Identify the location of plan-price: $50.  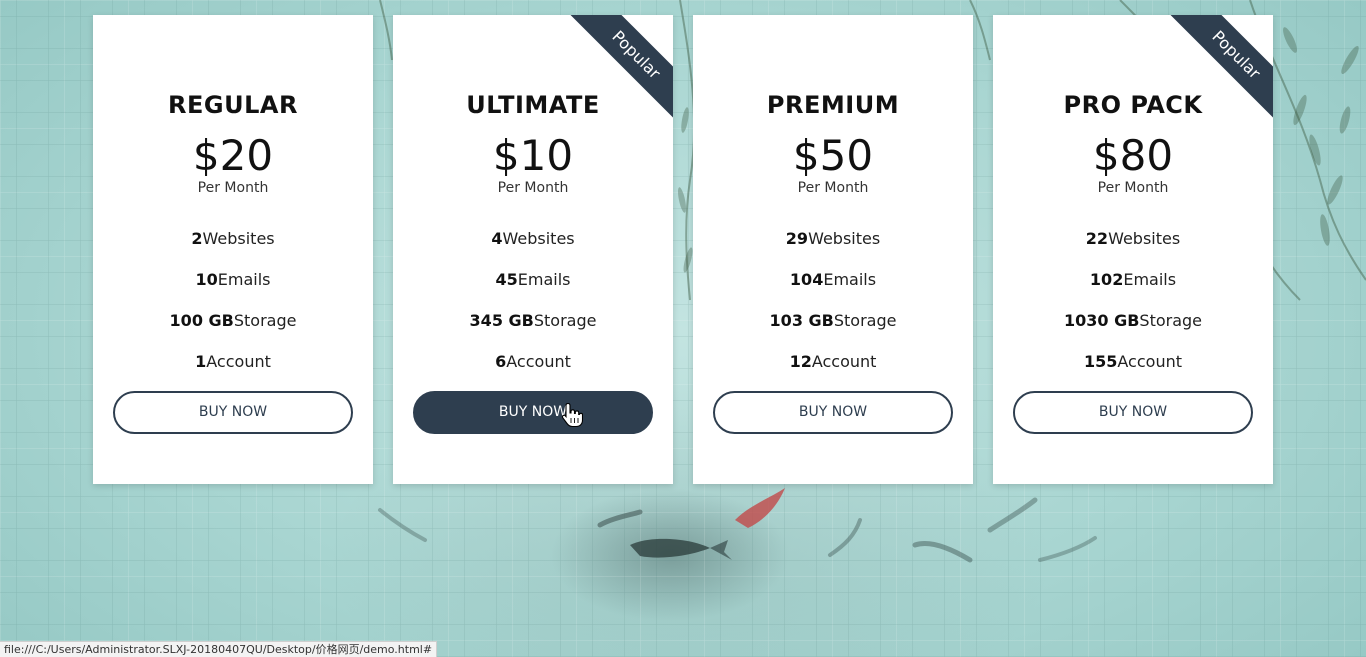
(833, 155).